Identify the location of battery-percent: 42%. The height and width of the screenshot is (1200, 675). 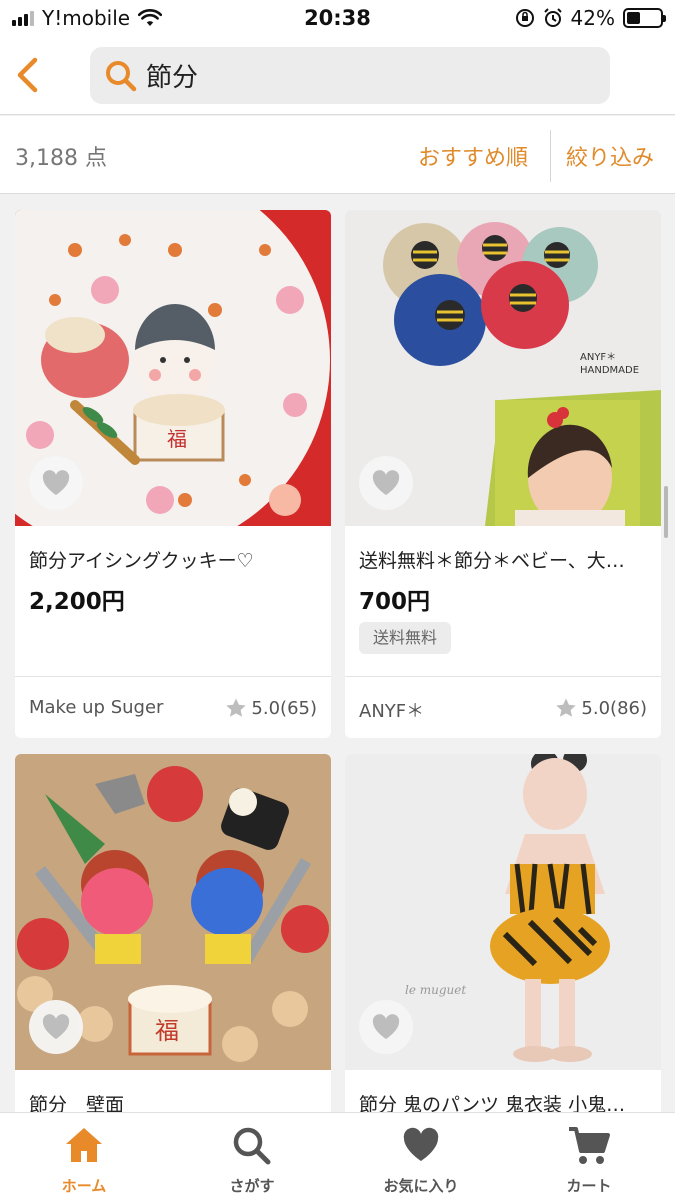
(592, 18).